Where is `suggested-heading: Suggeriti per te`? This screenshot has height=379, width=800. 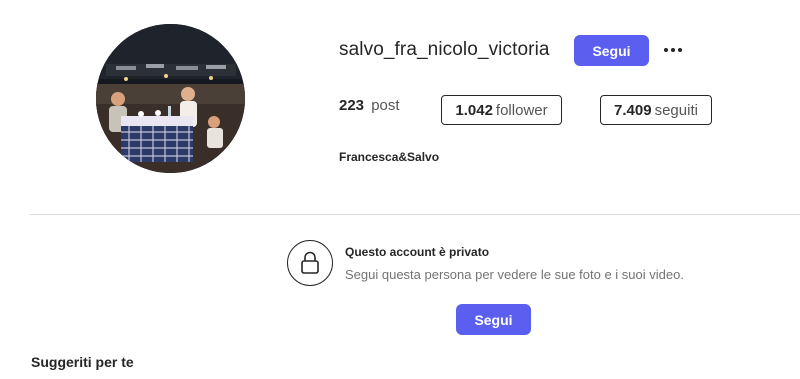 suggested-heading: Suggeriti per te is located at coordinates (82, 362).